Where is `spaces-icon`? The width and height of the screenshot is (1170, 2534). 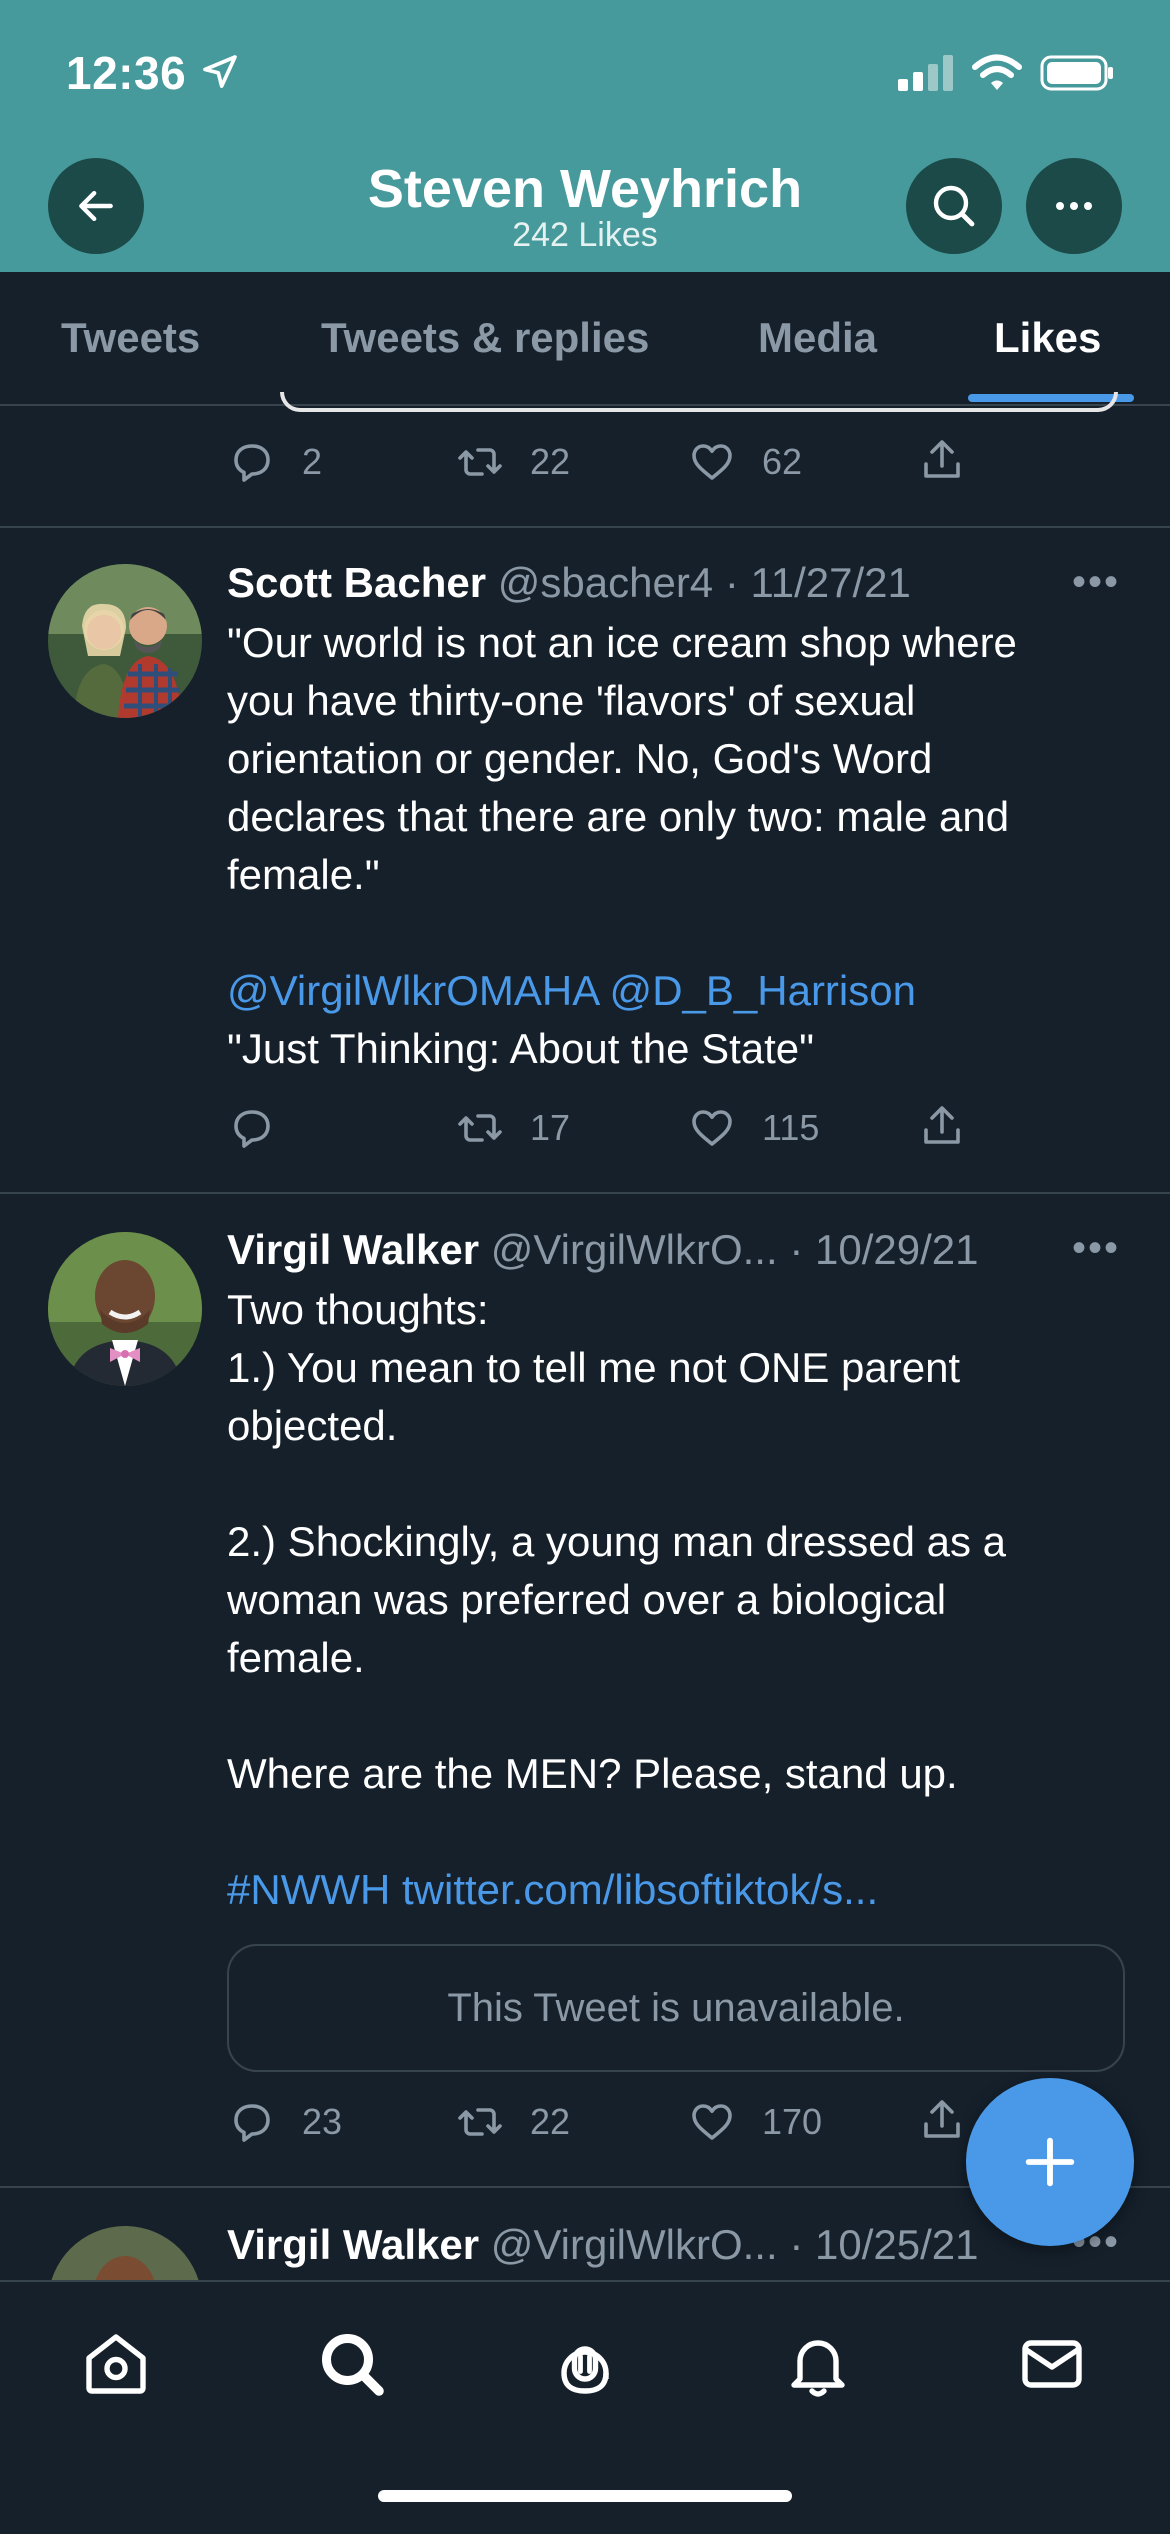 spaces-icon is located at coordinates (585, 2364).